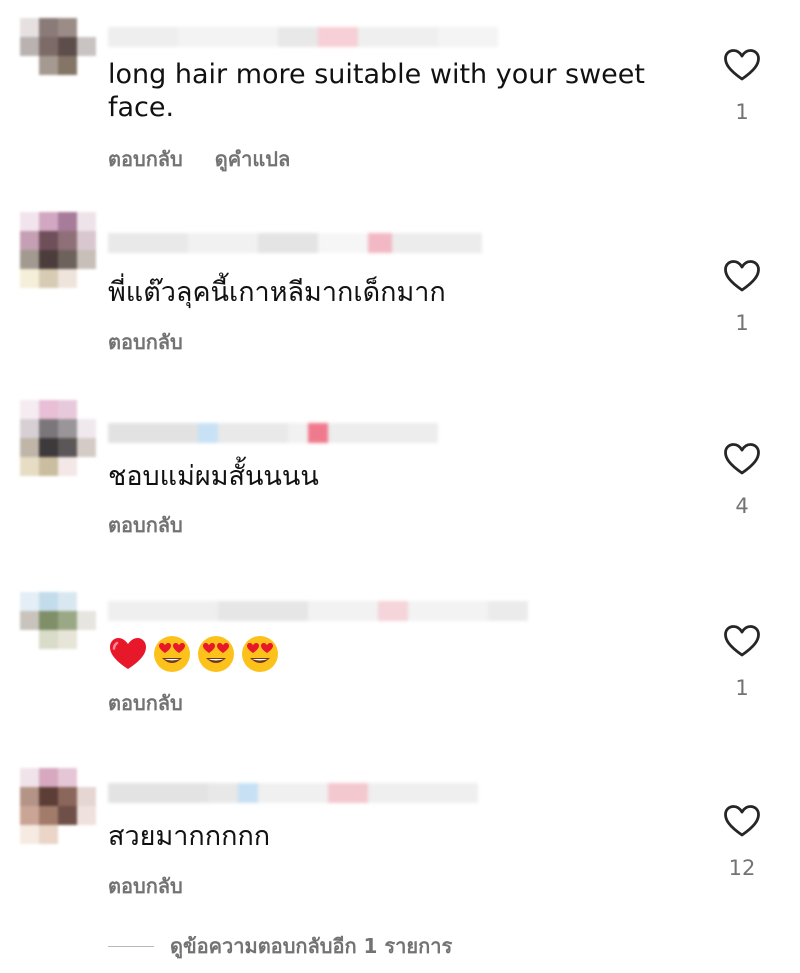 Image resolution: width=800 pixels, height=973 pixels. Describe the element at coordinates (311, 946) in the screenshot. I see `more-replies-label: ดูข้อความตอบกลับอีก 1 รายการ` at that location.